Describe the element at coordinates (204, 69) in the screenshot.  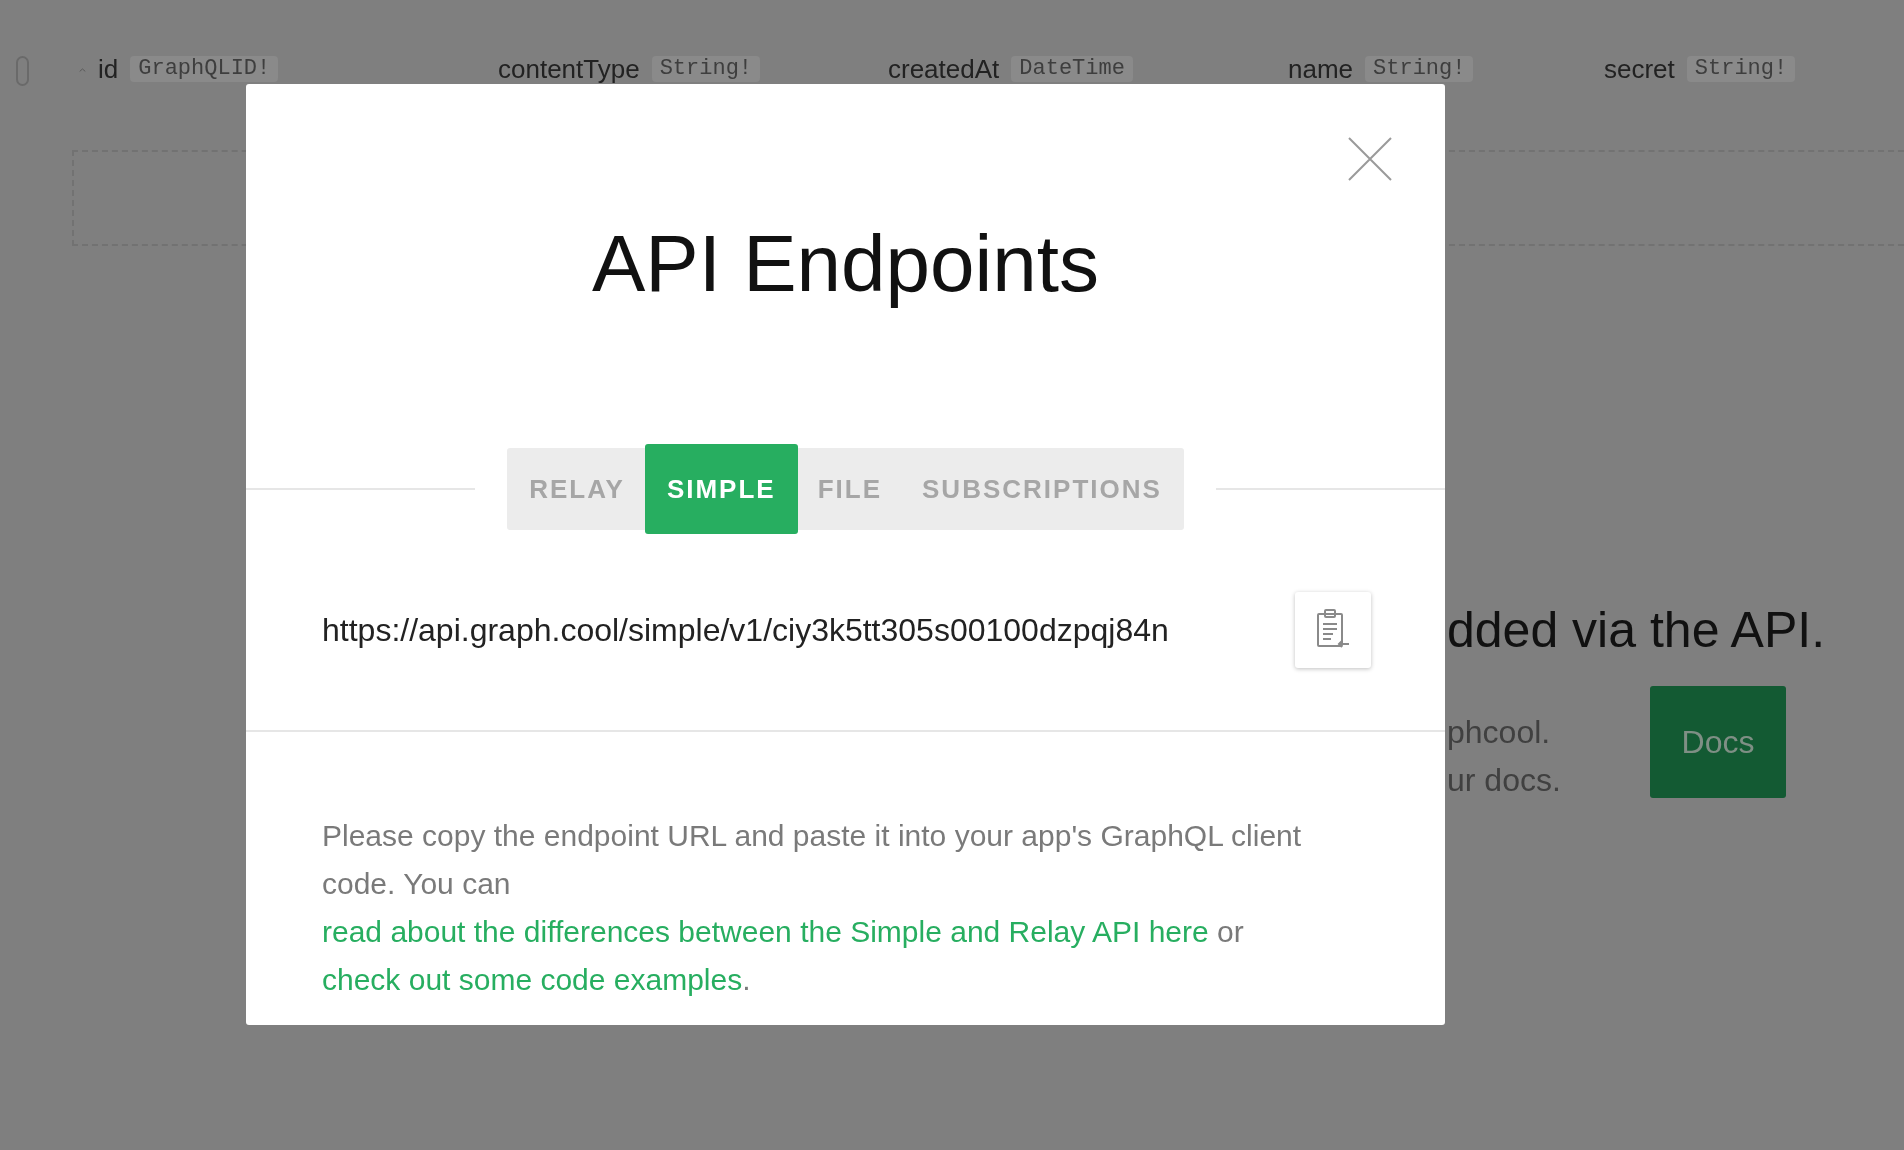
I see `field-type: GraphQLID!` at that location.